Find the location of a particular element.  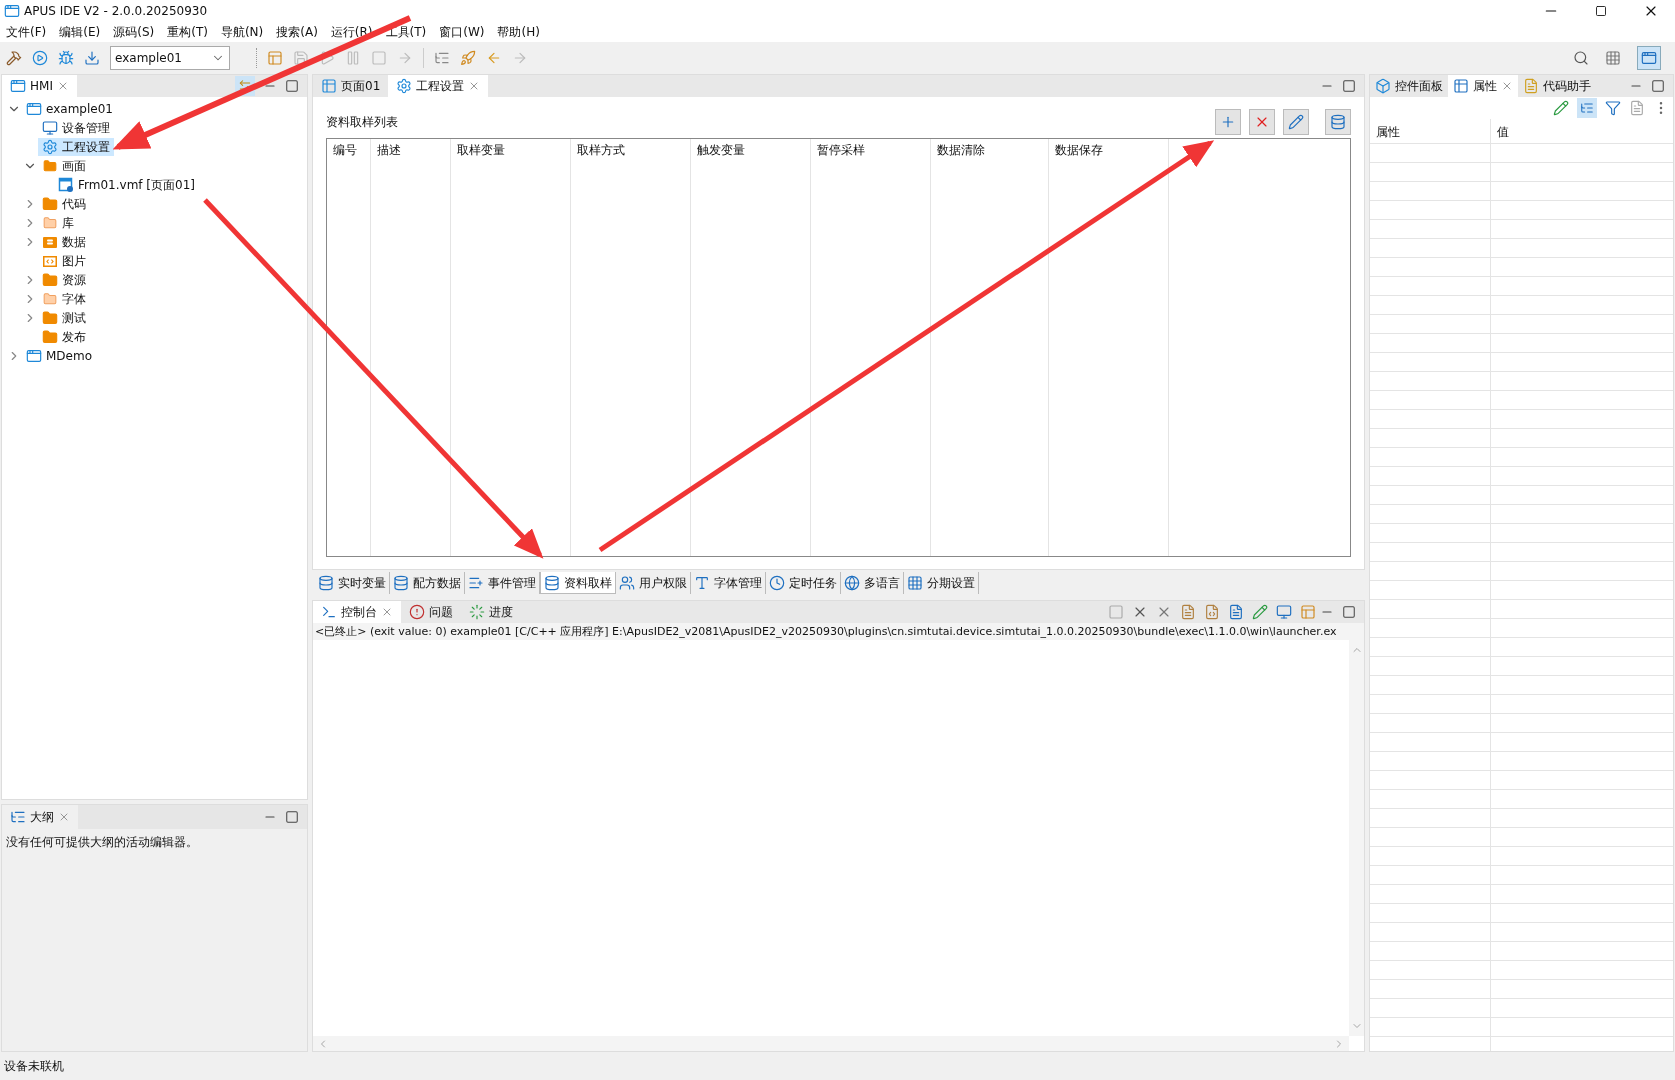

debug-icon is located at coordinates (66, 58).